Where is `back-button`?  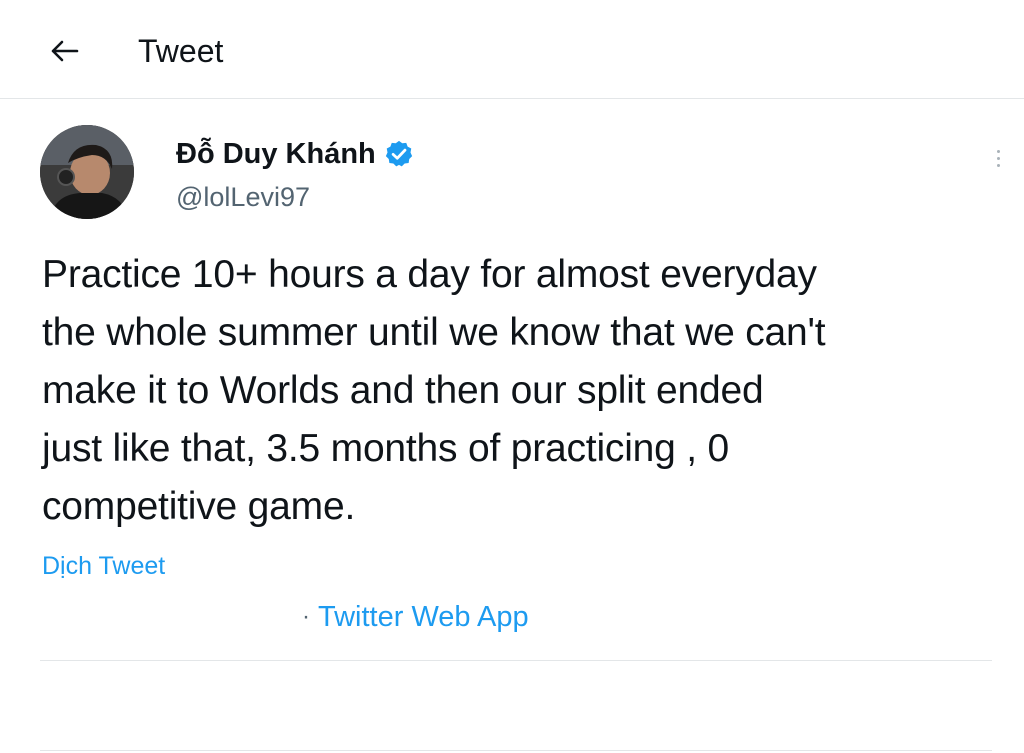
back-button is located at coordinates (64, 51).